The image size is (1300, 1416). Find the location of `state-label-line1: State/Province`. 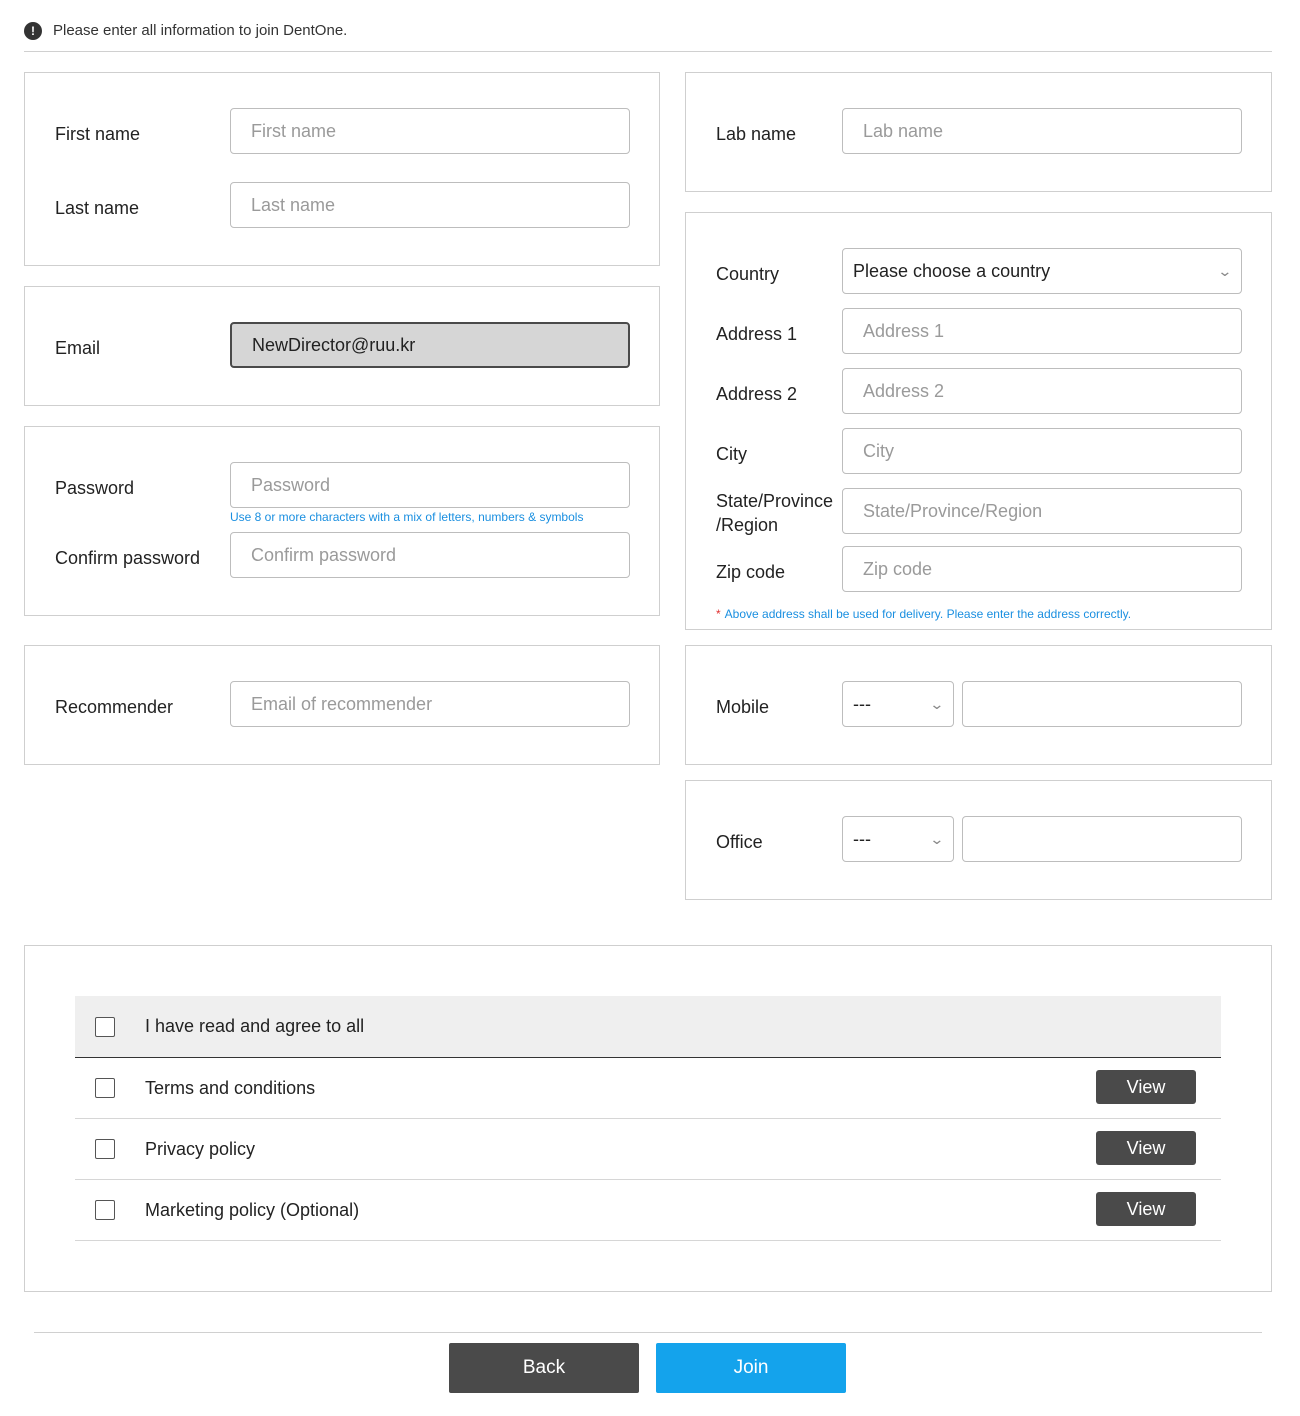

state-label-line1: State/Province is located at coordinates (775, 501).